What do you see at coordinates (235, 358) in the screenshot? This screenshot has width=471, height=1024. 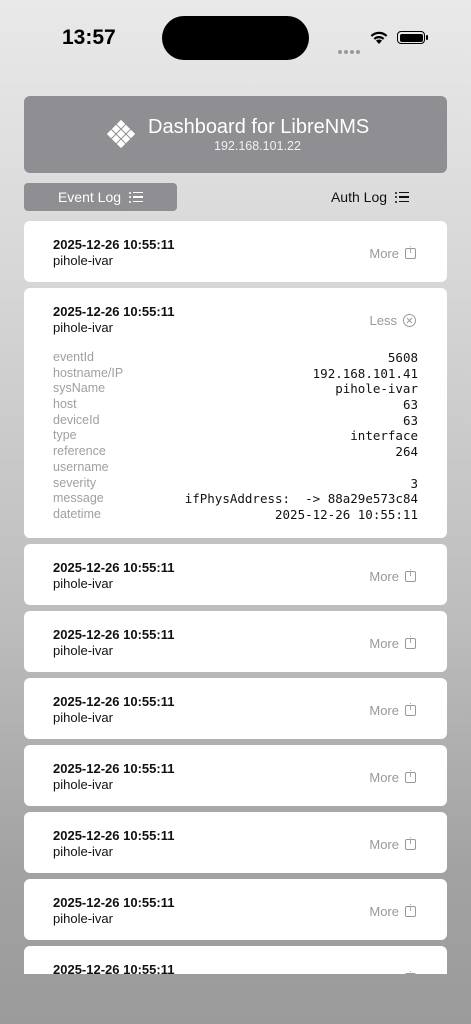 I see `detail-row: eventId 5608` at bounding box center [235, 358].